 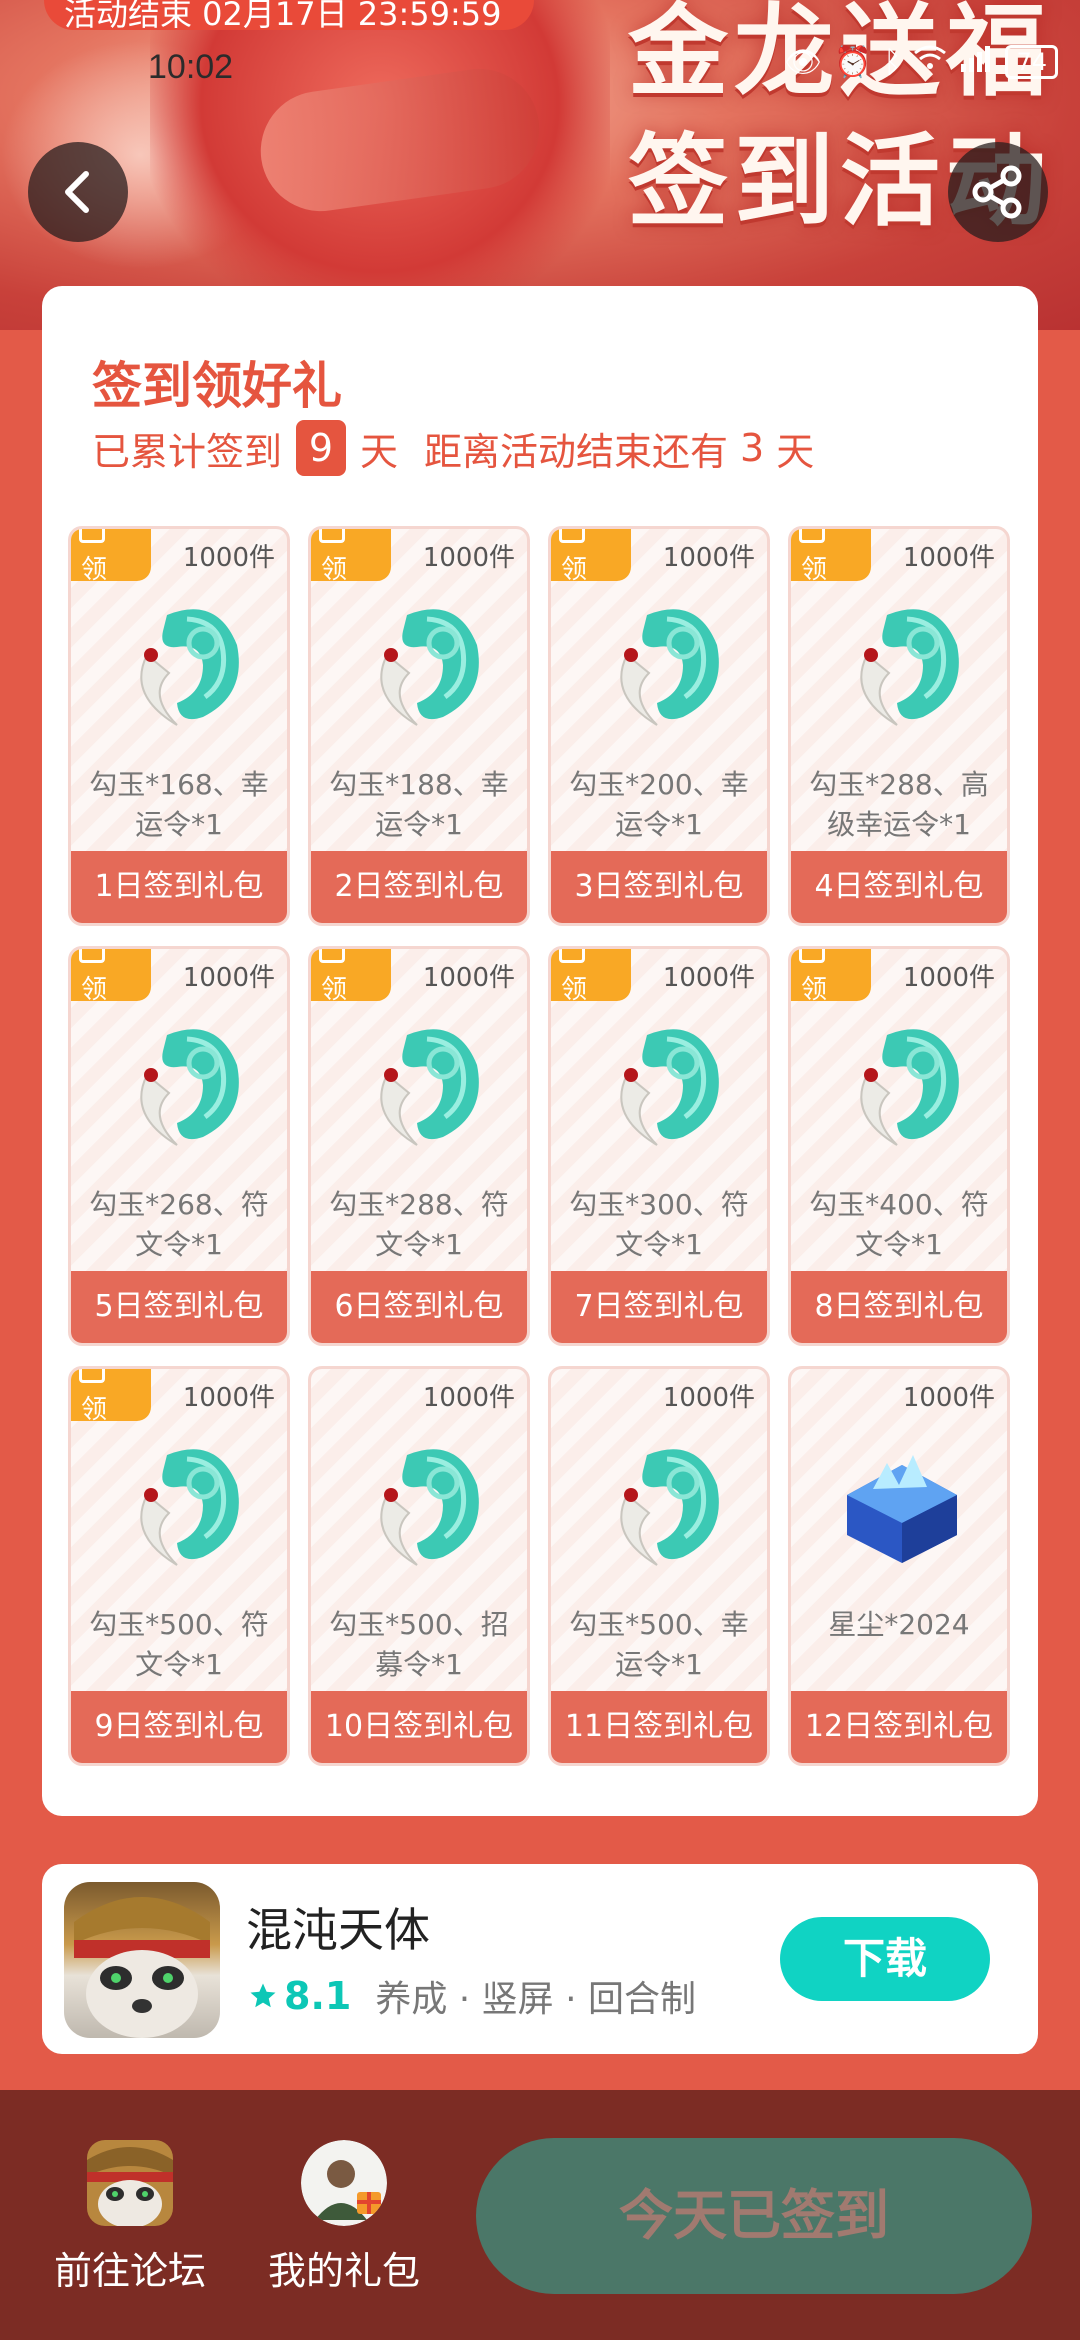 What do you see at coordinates (419, 1566) in the screenshot?
I see `gift-card: 1000件勾玉*500、招募令*1 10日签到礼包` at bounding box center [419, 1566].